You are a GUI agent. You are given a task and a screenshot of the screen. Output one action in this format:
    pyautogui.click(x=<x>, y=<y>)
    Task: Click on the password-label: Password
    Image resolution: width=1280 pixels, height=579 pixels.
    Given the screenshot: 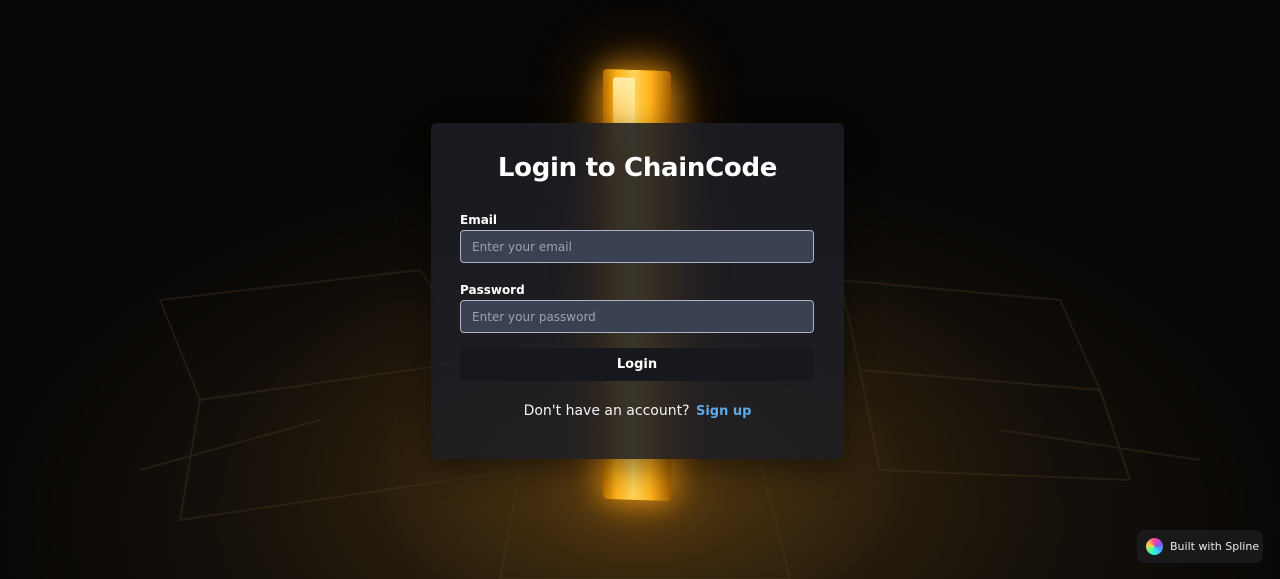 What is the action you would take?
    pyautogui.click(x=492, y=290)
    